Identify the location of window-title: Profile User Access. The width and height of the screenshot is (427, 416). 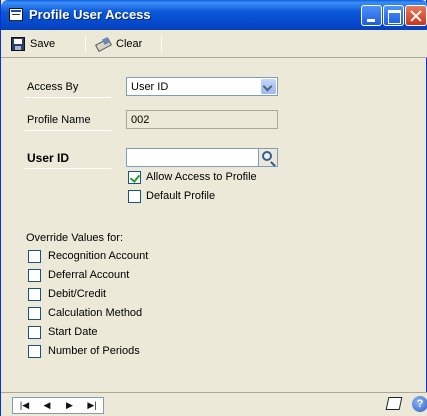
(90, 14).